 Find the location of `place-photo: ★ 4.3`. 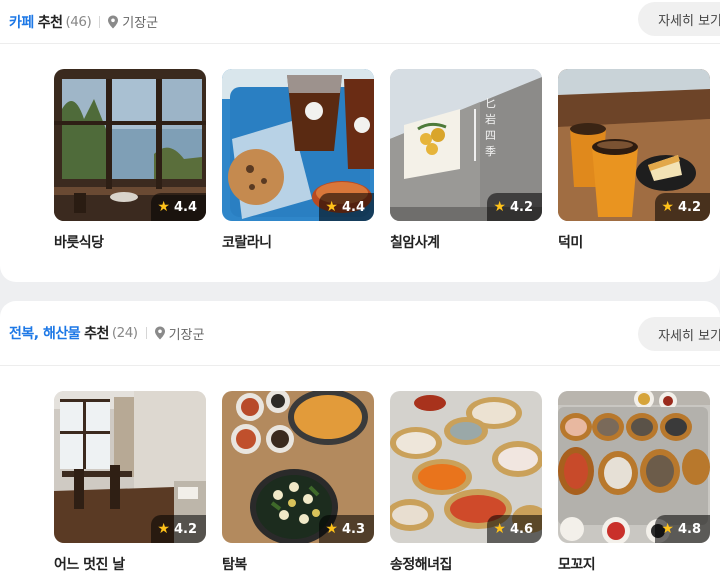

place-photo: ★ 4.3 is located at coordinates (298, 467).